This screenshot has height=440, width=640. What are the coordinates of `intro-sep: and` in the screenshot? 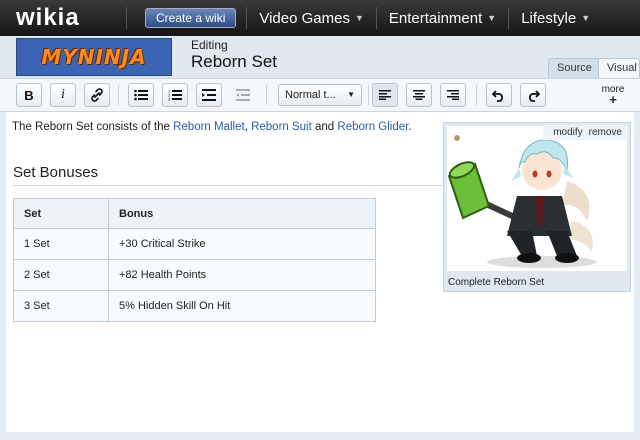 It's located at (324, 127).